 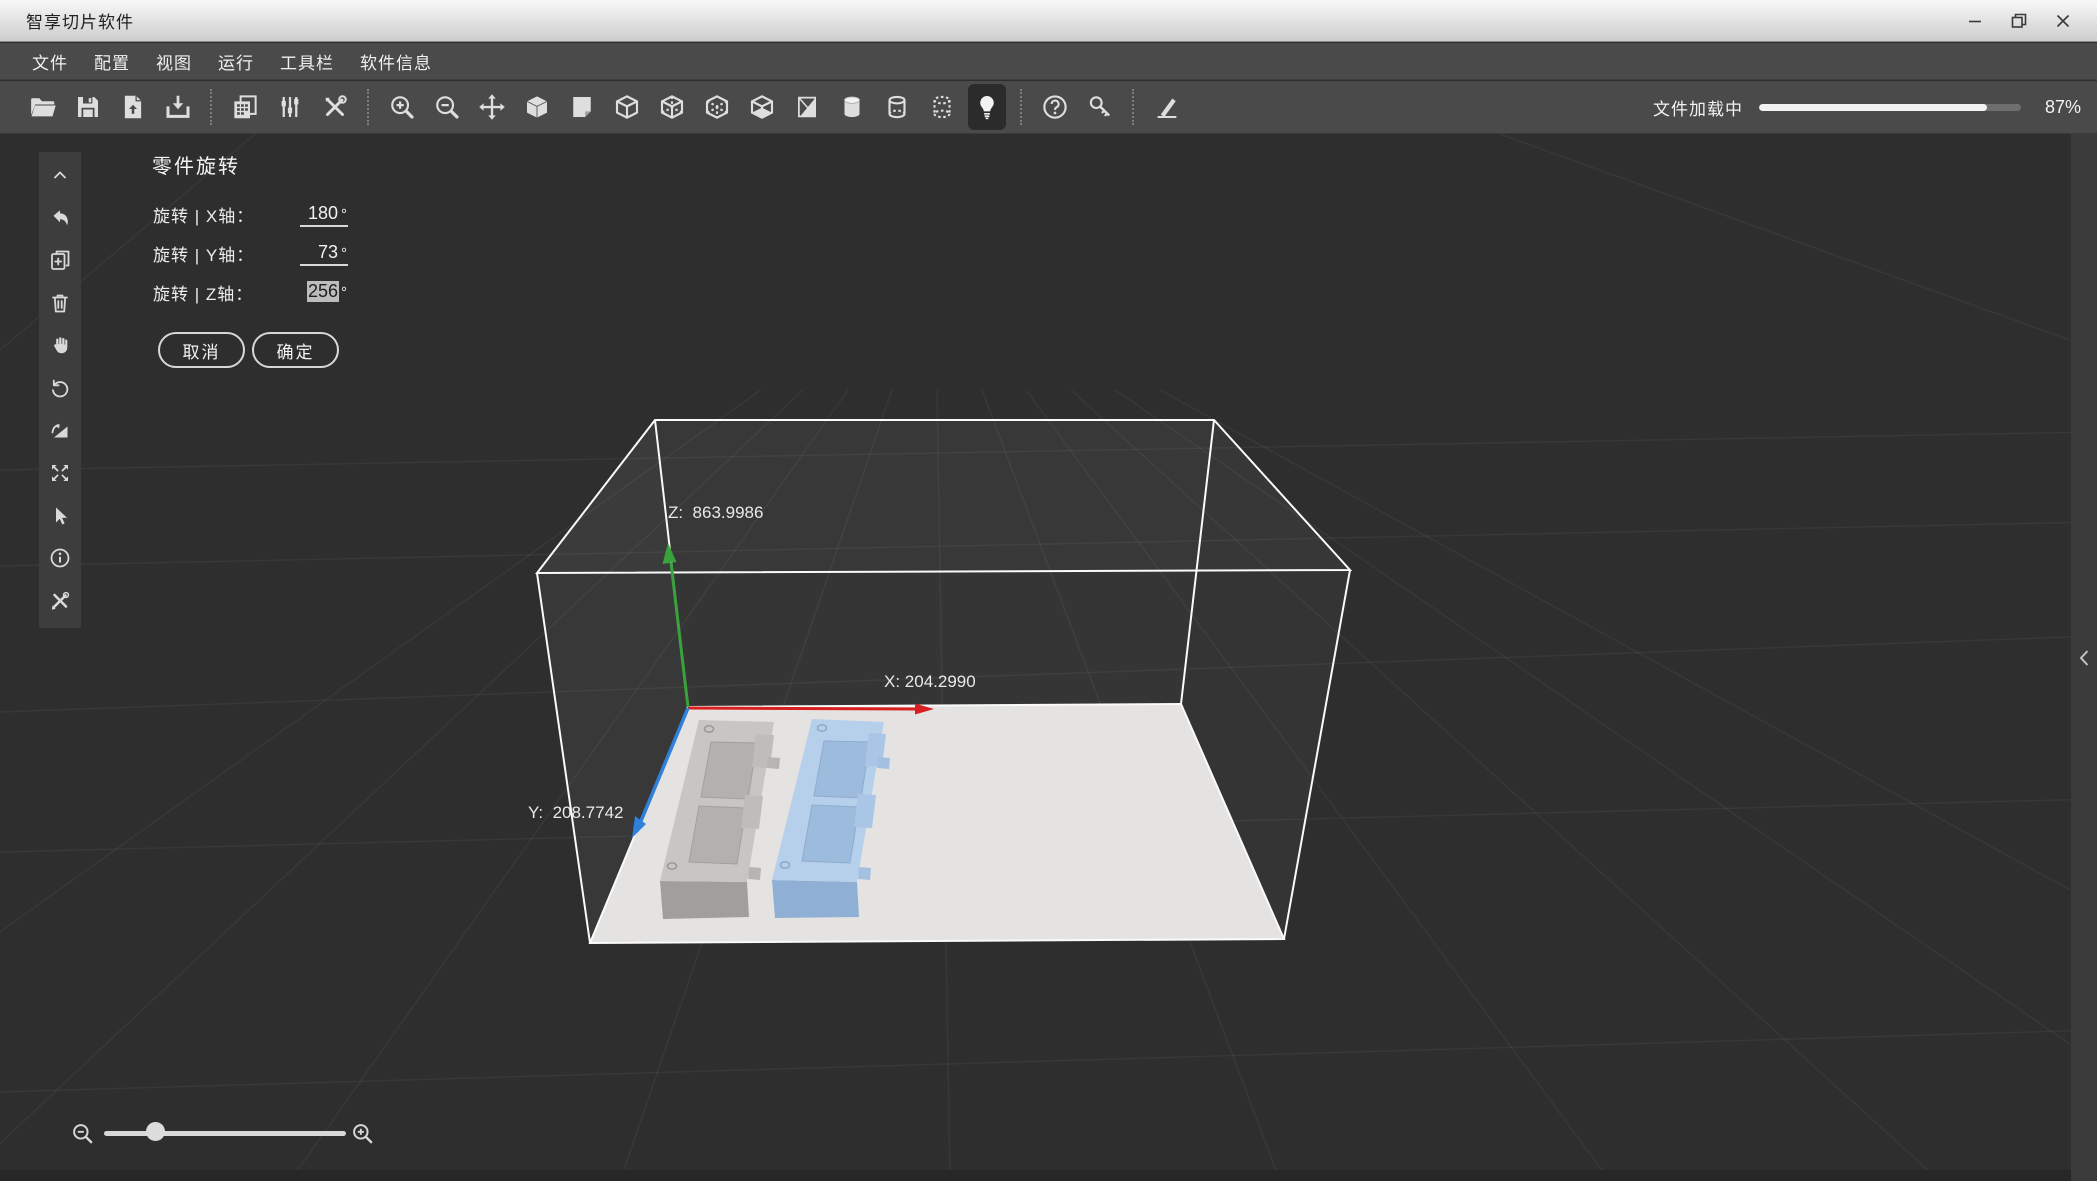 I want to click on crossed-tools-icon, so click(x=60, y=600).